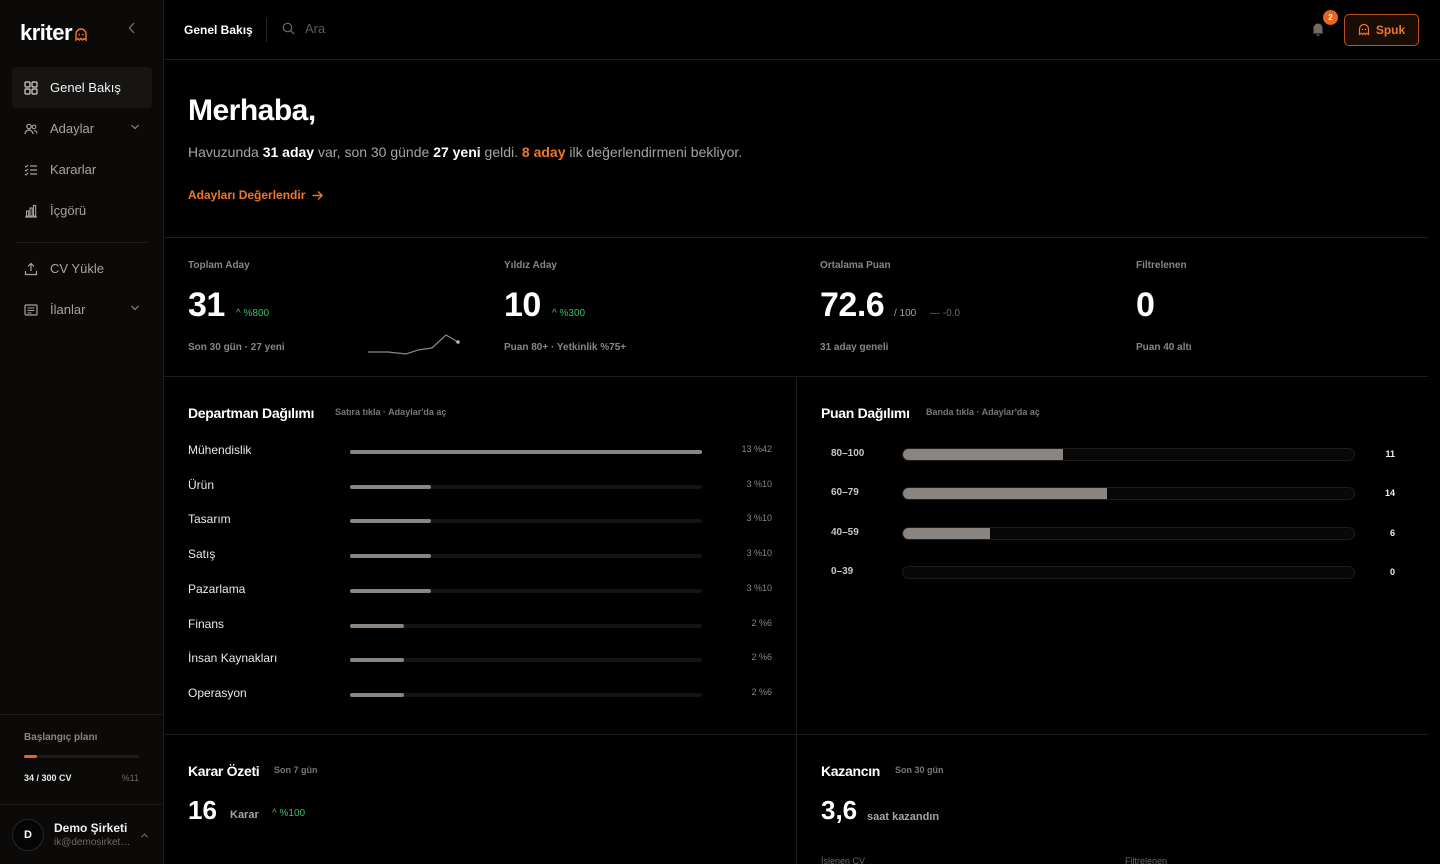 This screenshot has width=1440, height=864. What do you see at coordinates (845, 493) in the screenshot?
I see `score-band-label: 60–79` at bounding box center [845, 493].